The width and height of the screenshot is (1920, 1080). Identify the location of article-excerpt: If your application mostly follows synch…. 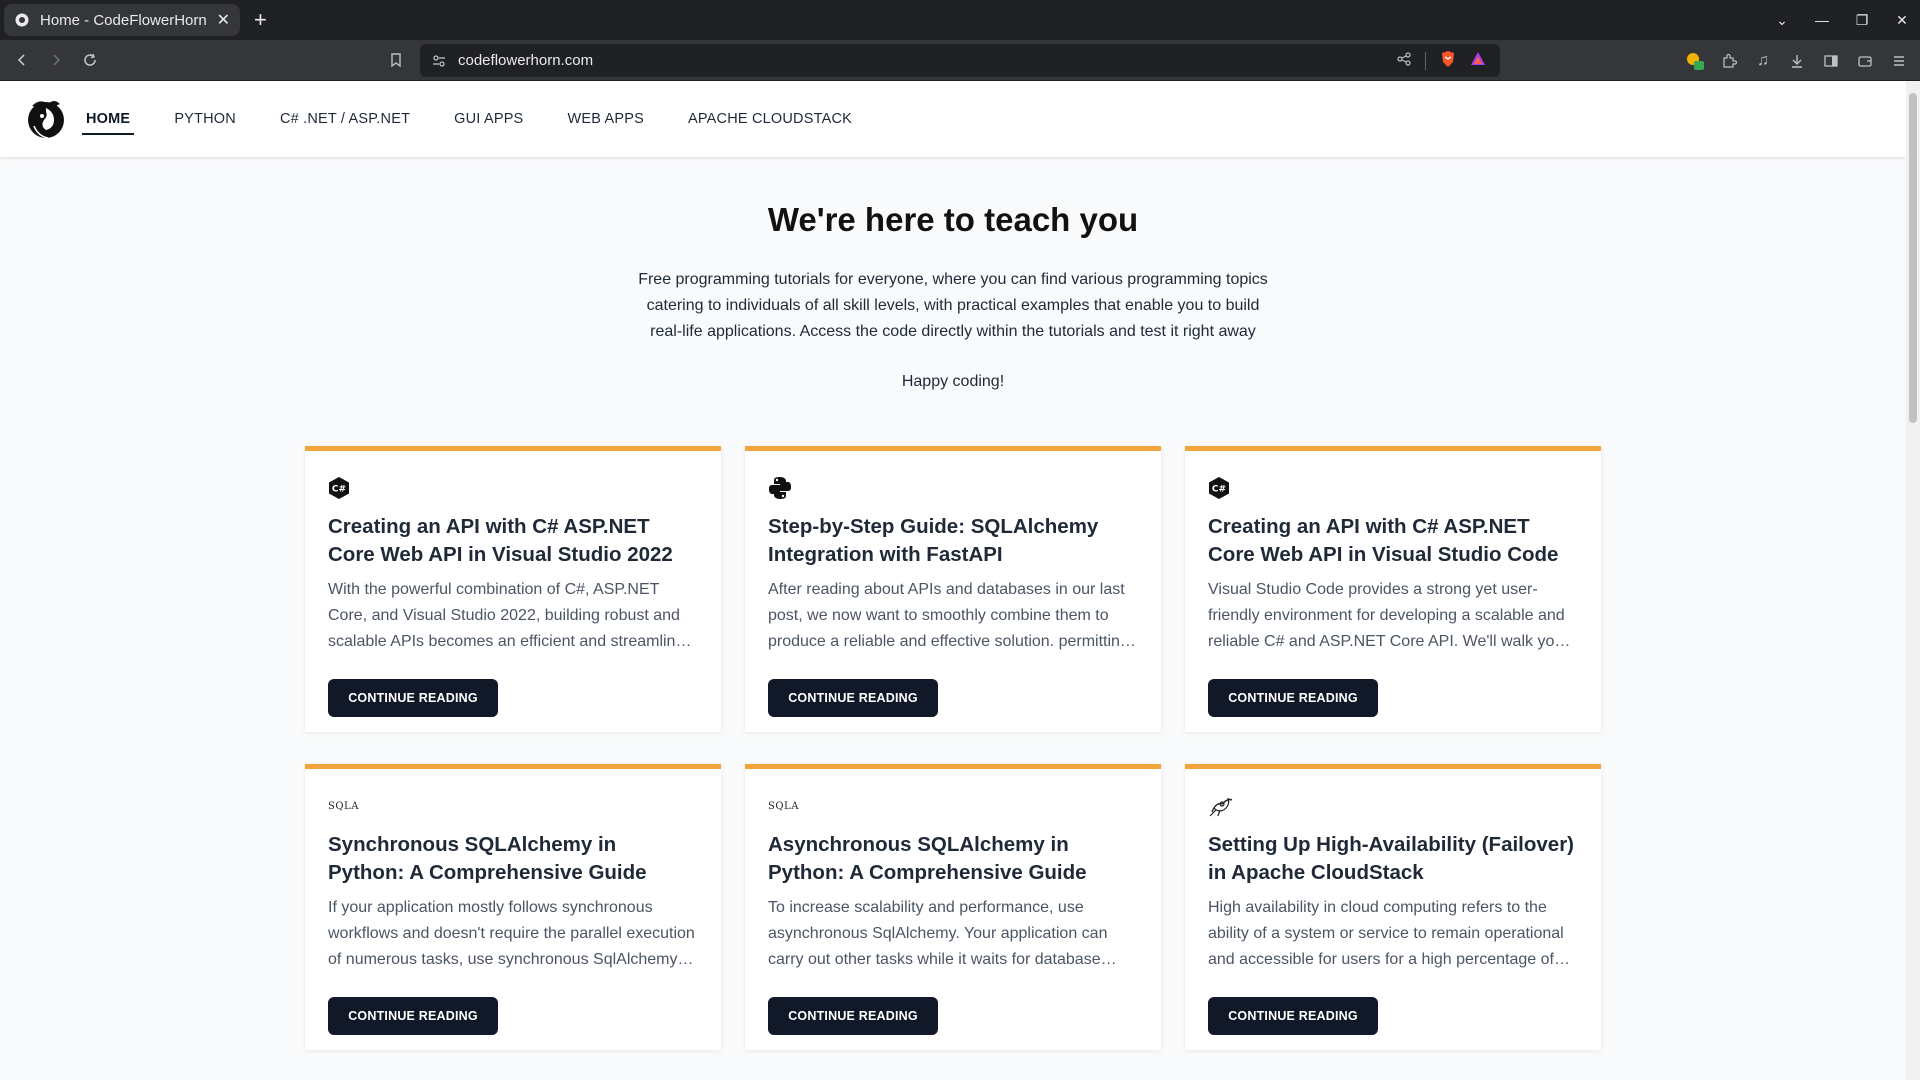
(511, 933).